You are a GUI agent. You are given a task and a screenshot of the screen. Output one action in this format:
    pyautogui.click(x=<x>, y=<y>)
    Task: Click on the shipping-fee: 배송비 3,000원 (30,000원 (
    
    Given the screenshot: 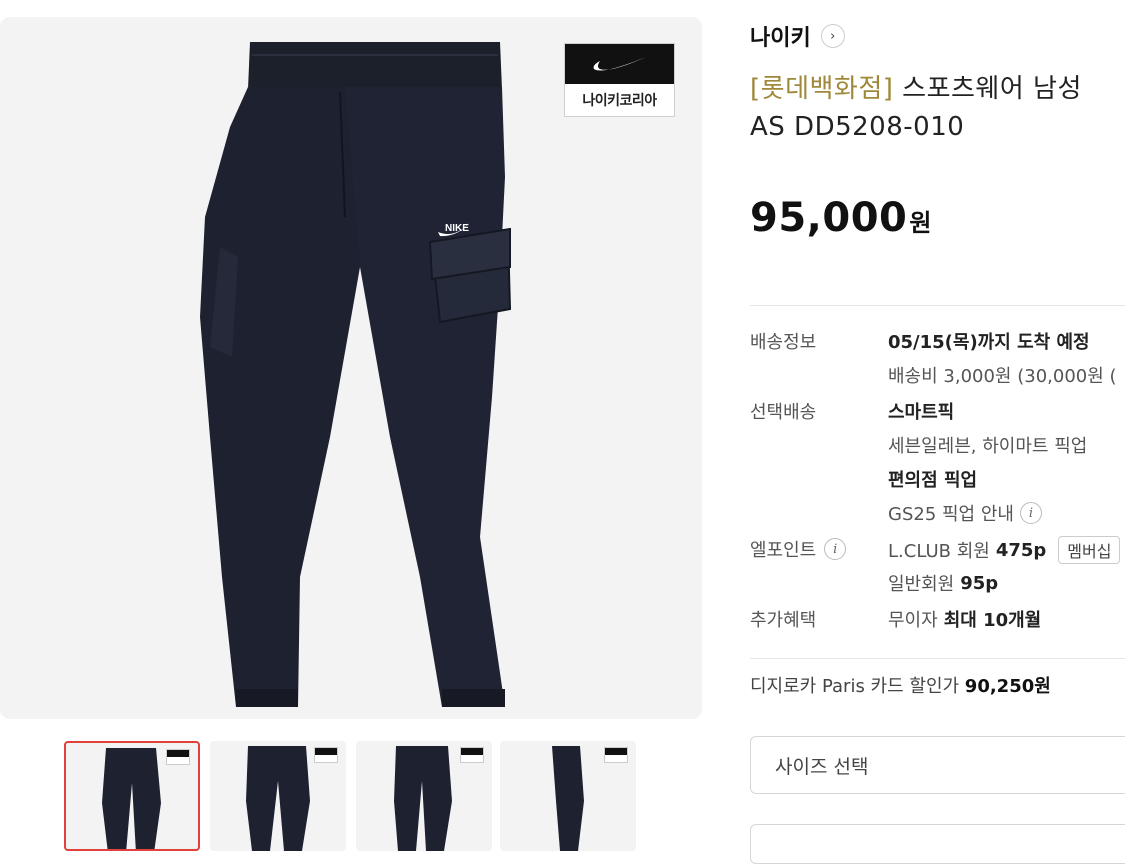 What is the action you would take?
    pyautogui.click(x=1002, y=376)
    